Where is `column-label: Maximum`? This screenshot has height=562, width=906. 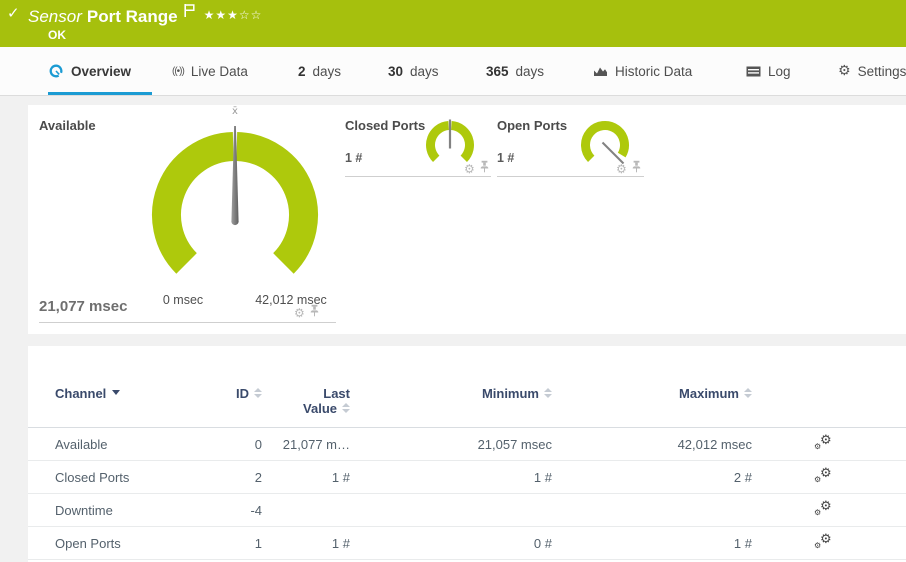 column-label: Maximum is located at coordinates (709, 393).